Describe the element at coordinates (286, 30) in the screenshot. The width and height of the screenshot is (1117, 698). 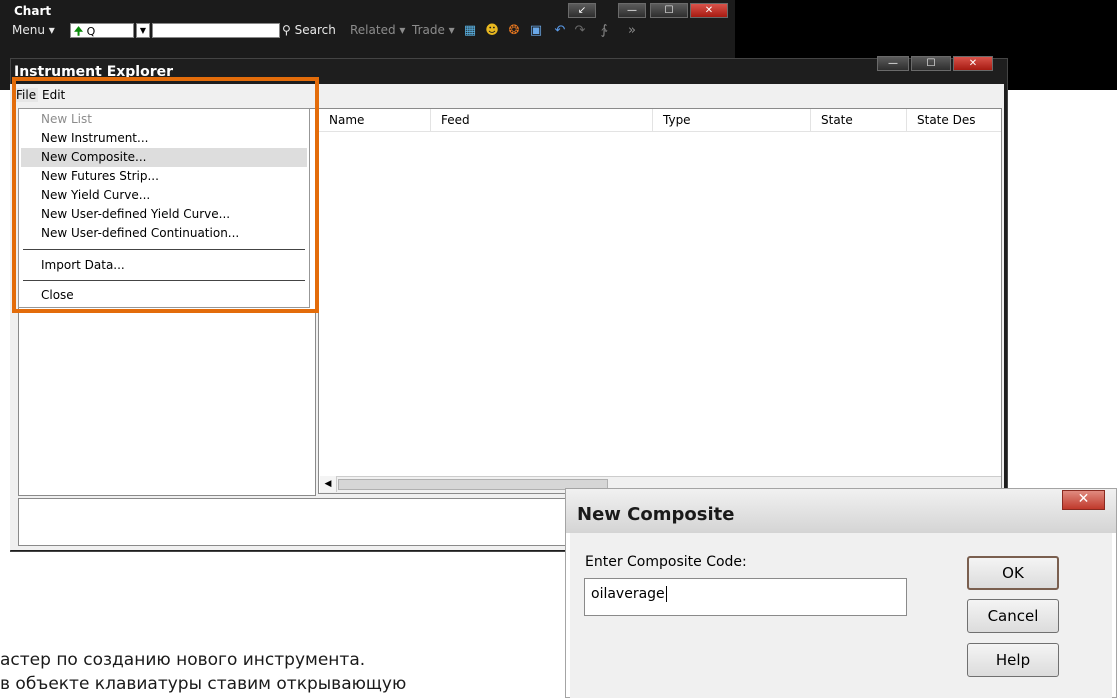
I see `search-icon: ⚲` at that location.